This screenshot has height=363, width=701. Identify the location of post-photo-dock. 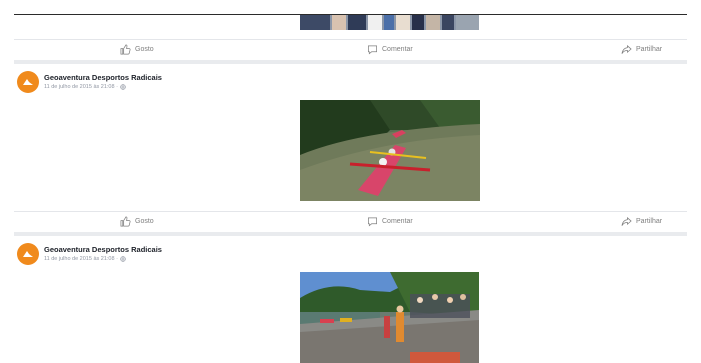
(389, 317).